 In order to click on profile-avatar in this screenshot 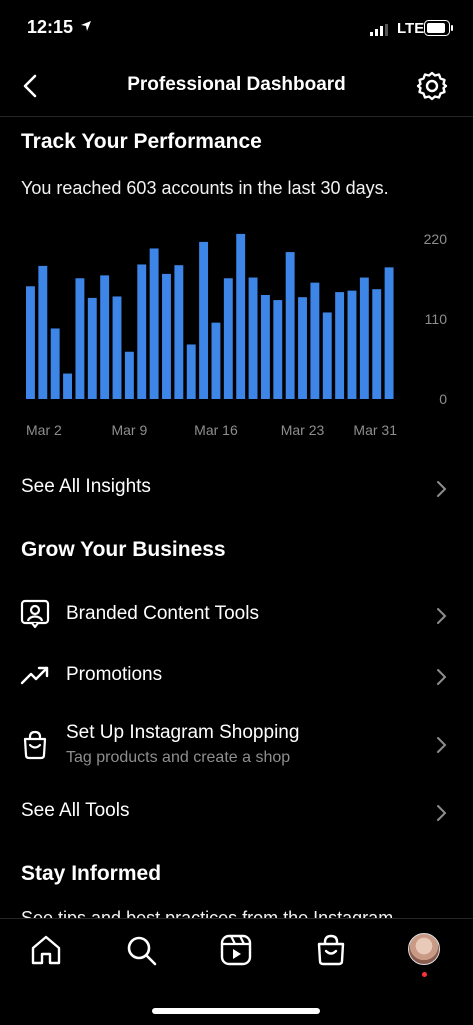, I will do `click(424, 949)`.